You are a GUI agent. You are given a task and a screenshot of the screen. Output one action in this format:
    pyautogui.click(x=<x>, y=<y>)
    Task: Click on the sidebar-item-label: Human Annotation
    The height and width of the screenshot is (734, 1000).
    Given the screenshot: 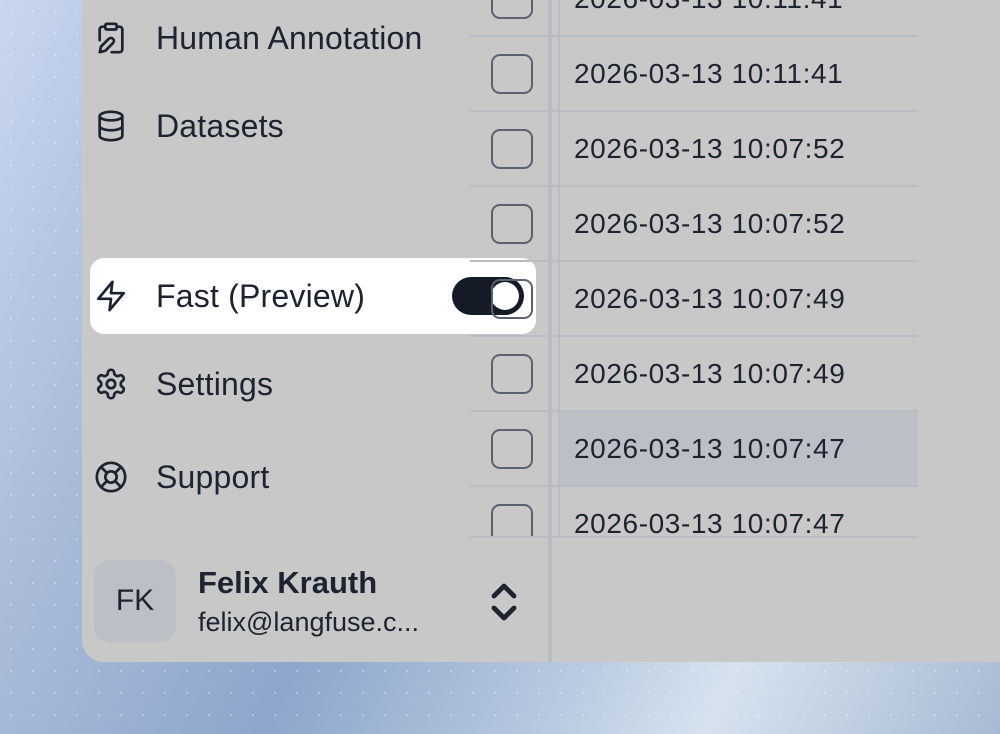 What is the action you would take?
    pyautogui.click(x=289, y=37)
    